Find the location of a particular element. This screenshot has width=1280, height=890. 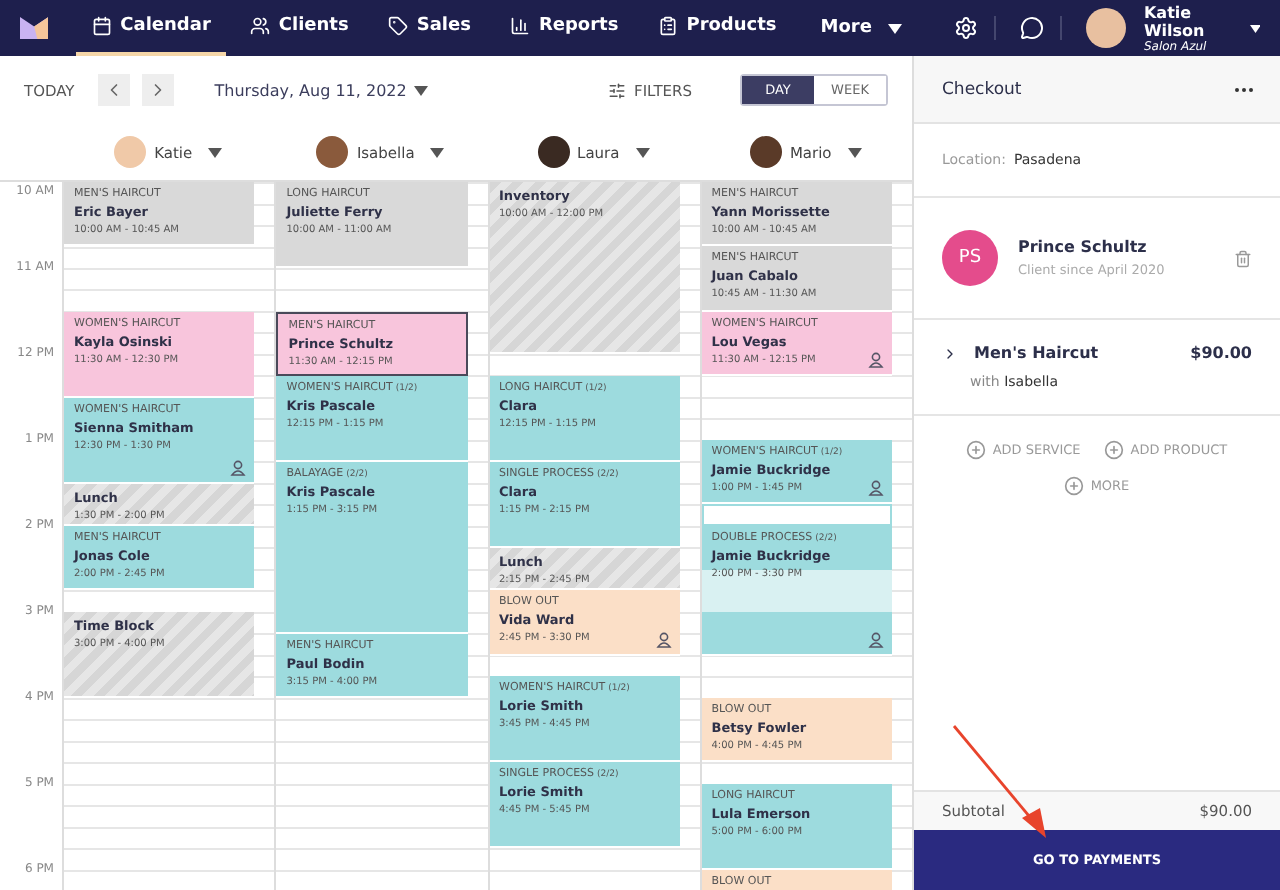

nav-tab: Products is located at coordinates (717, 28).